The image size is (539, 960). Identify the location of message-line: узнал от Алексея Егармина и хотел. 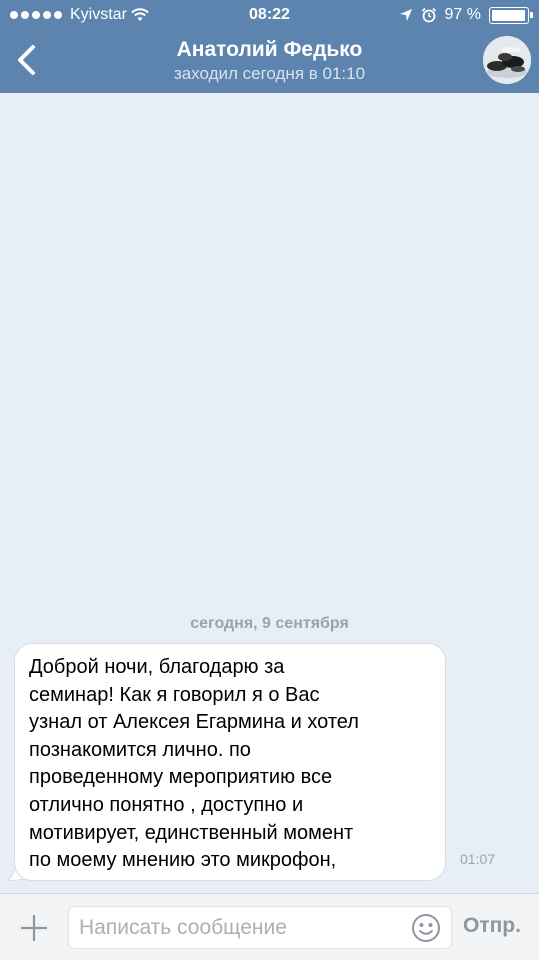
(194, 722).